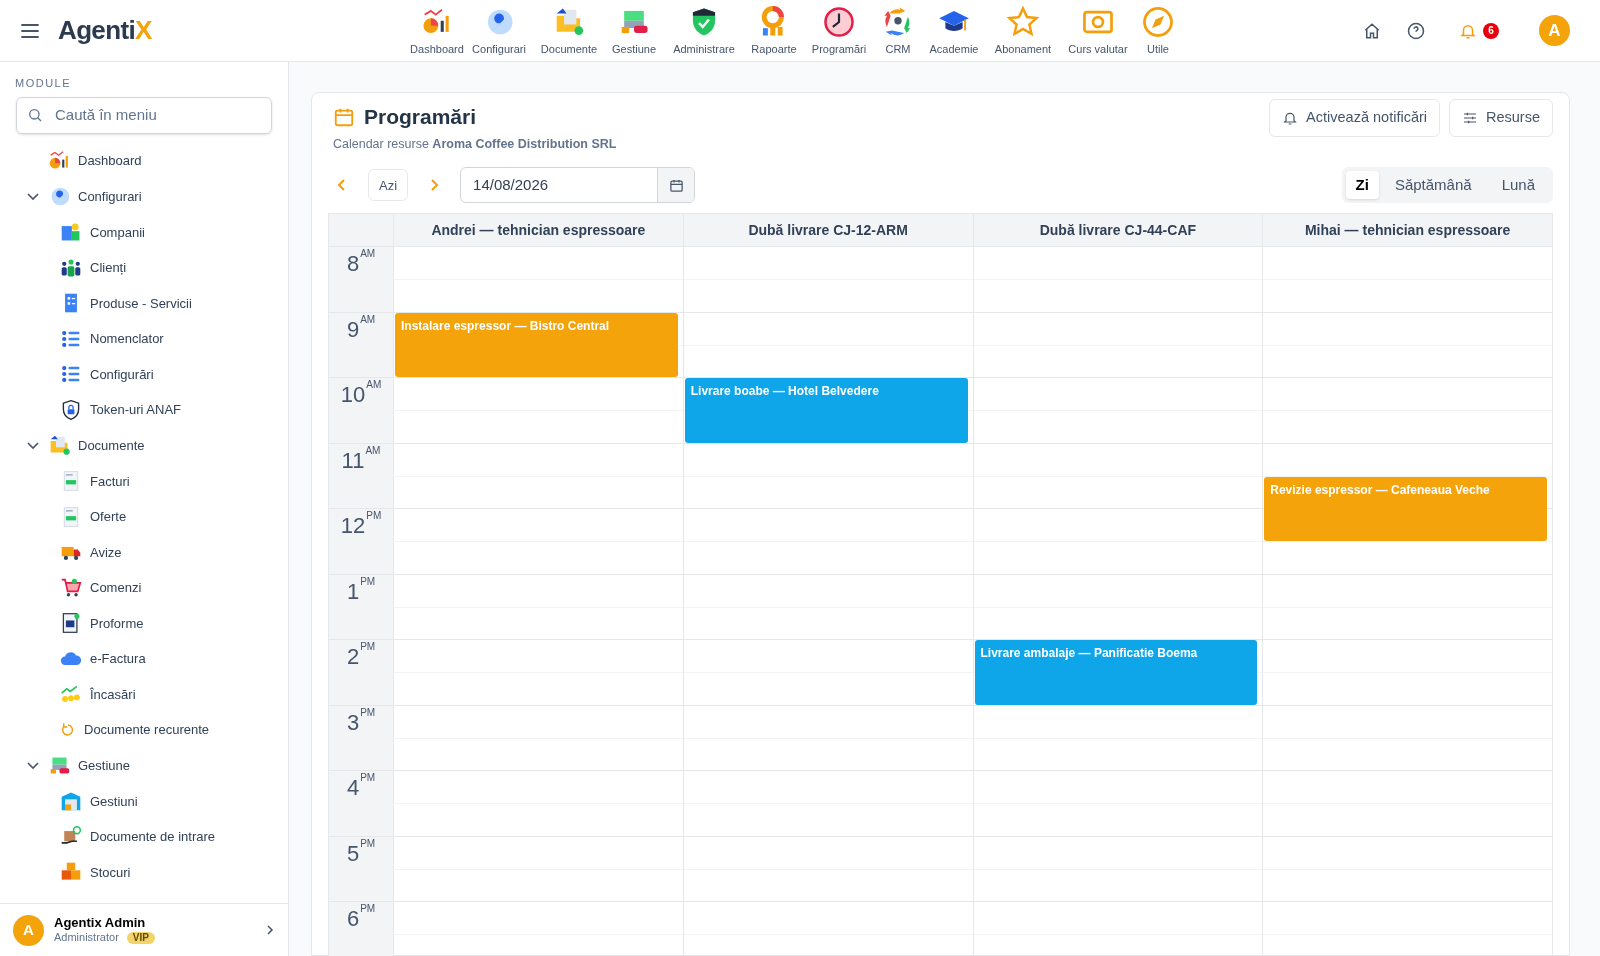 The width and height of the screenshot is (1600, 956). Describe the element at coordinates (1433, 185) in the screenshot. I see `view-tab: Săptămână` at that location.